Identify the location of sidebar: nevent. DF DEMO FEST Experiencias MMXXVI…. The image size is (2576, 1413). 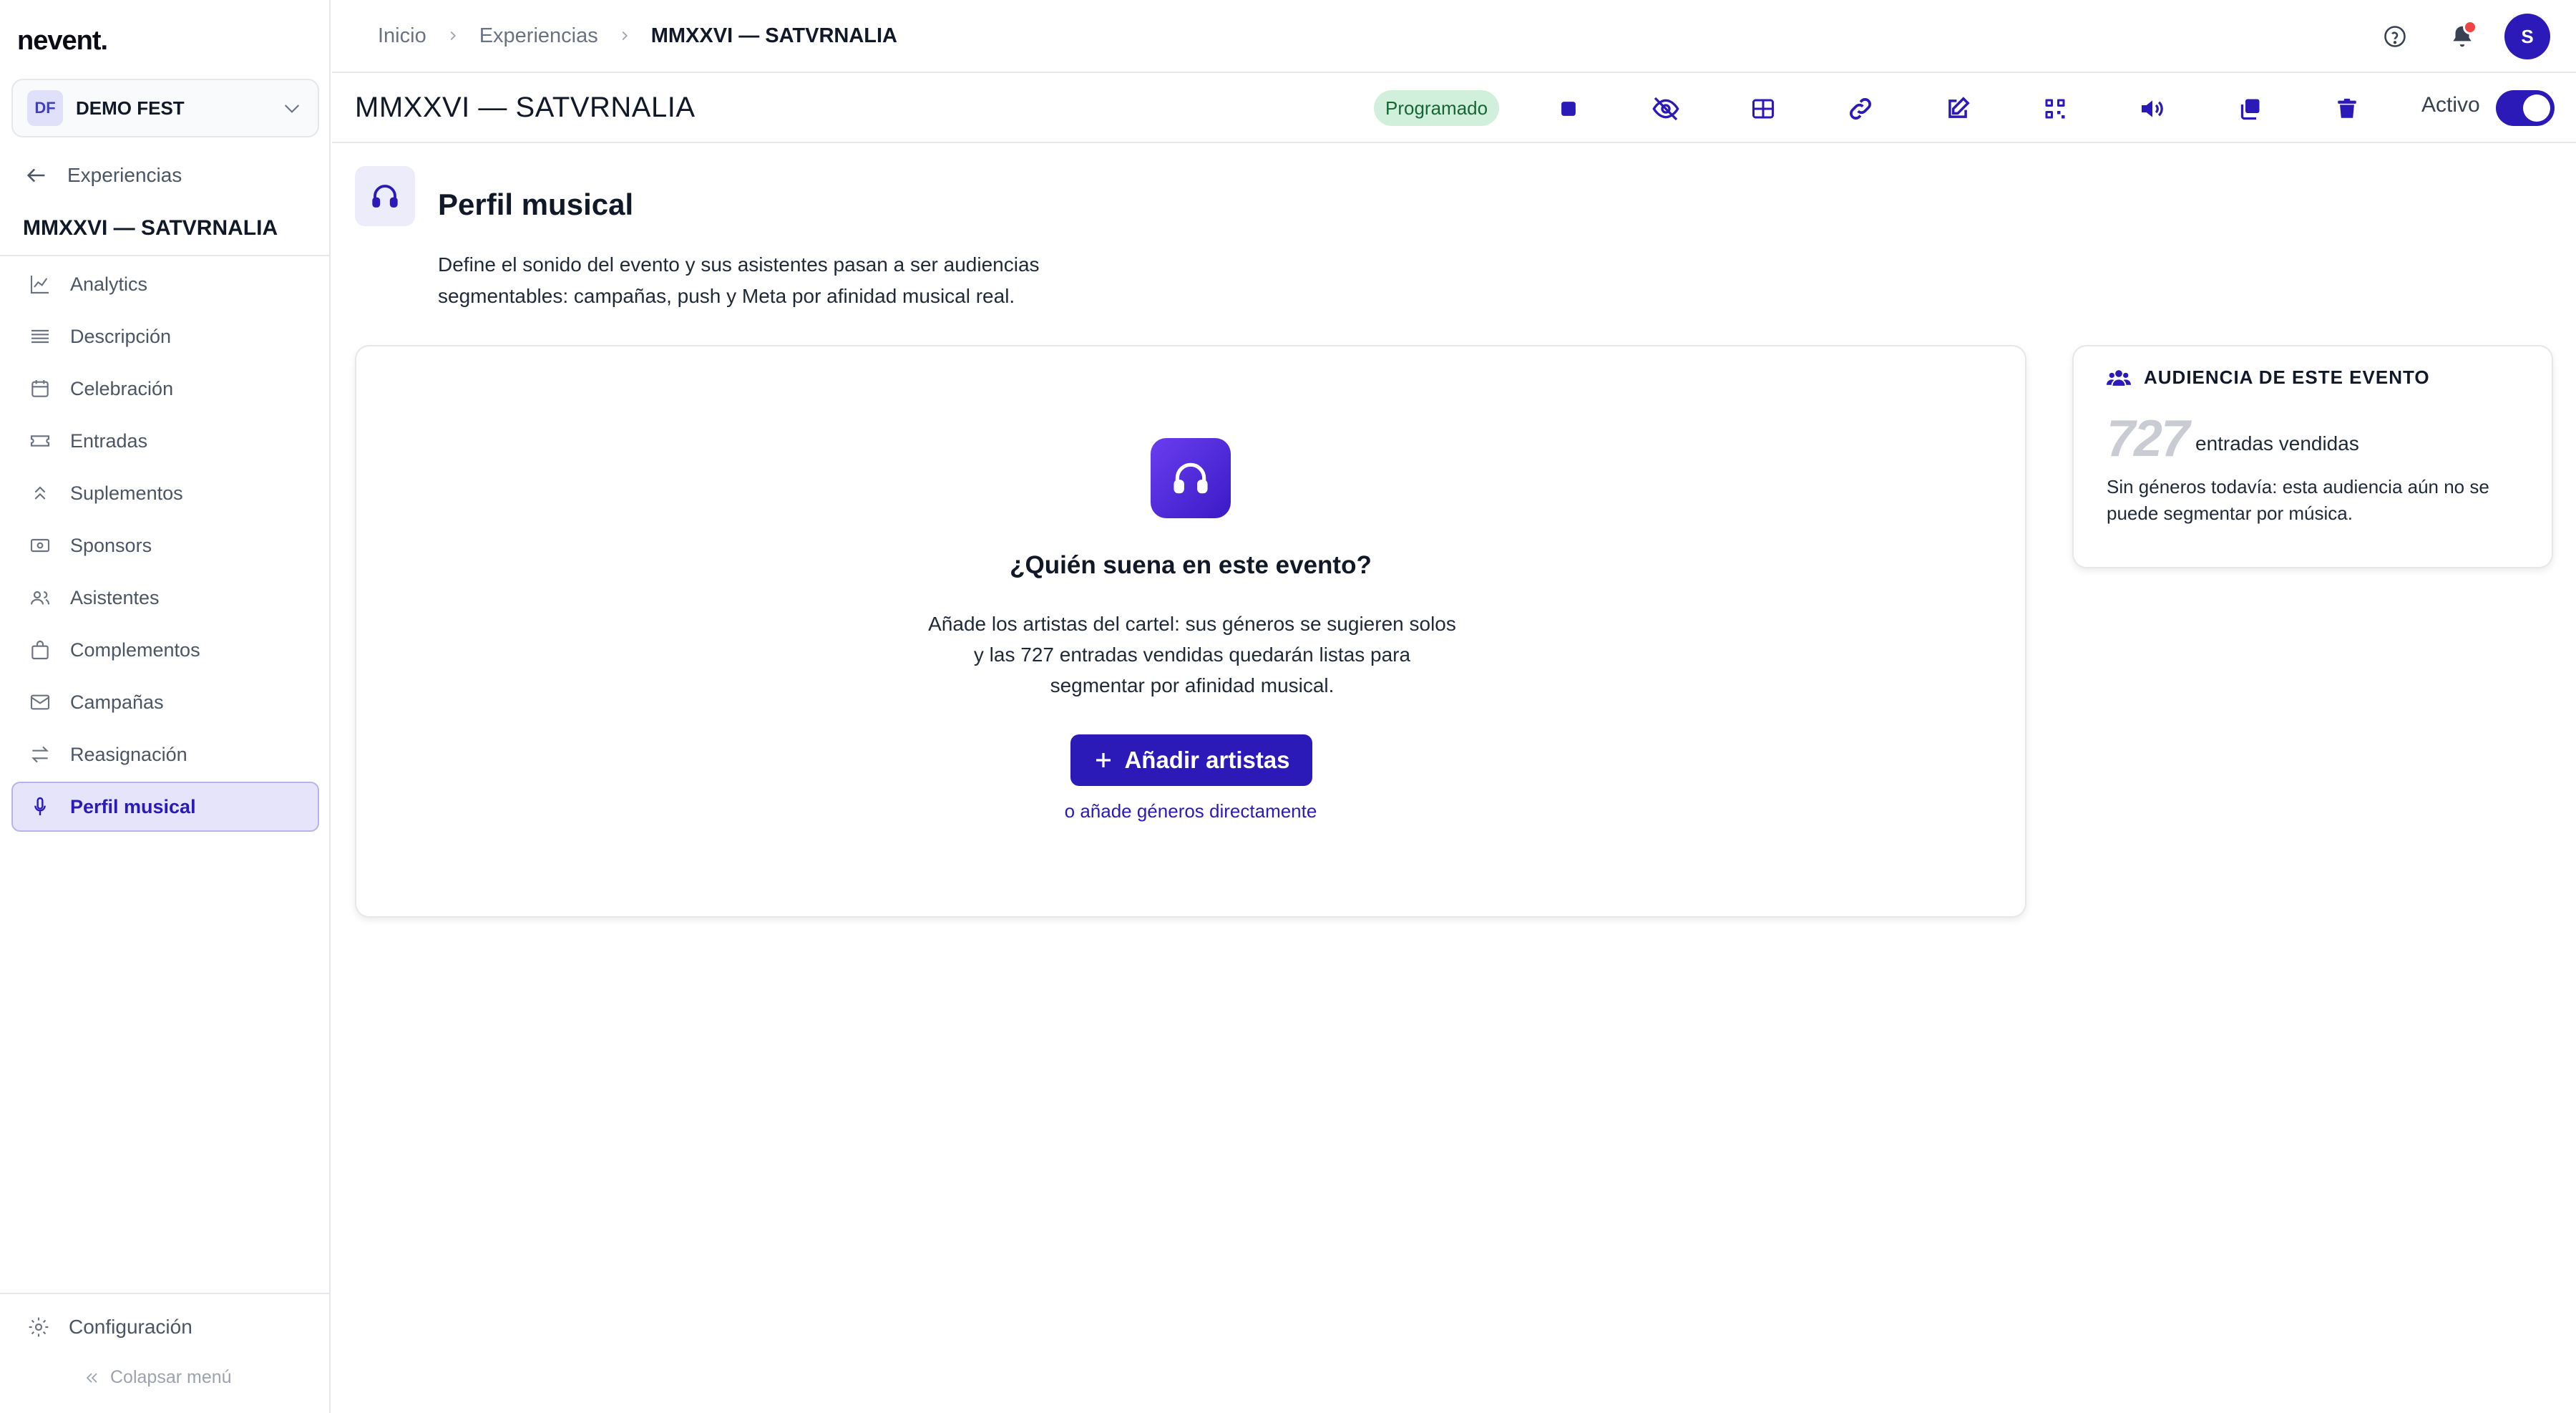
(165, 706).